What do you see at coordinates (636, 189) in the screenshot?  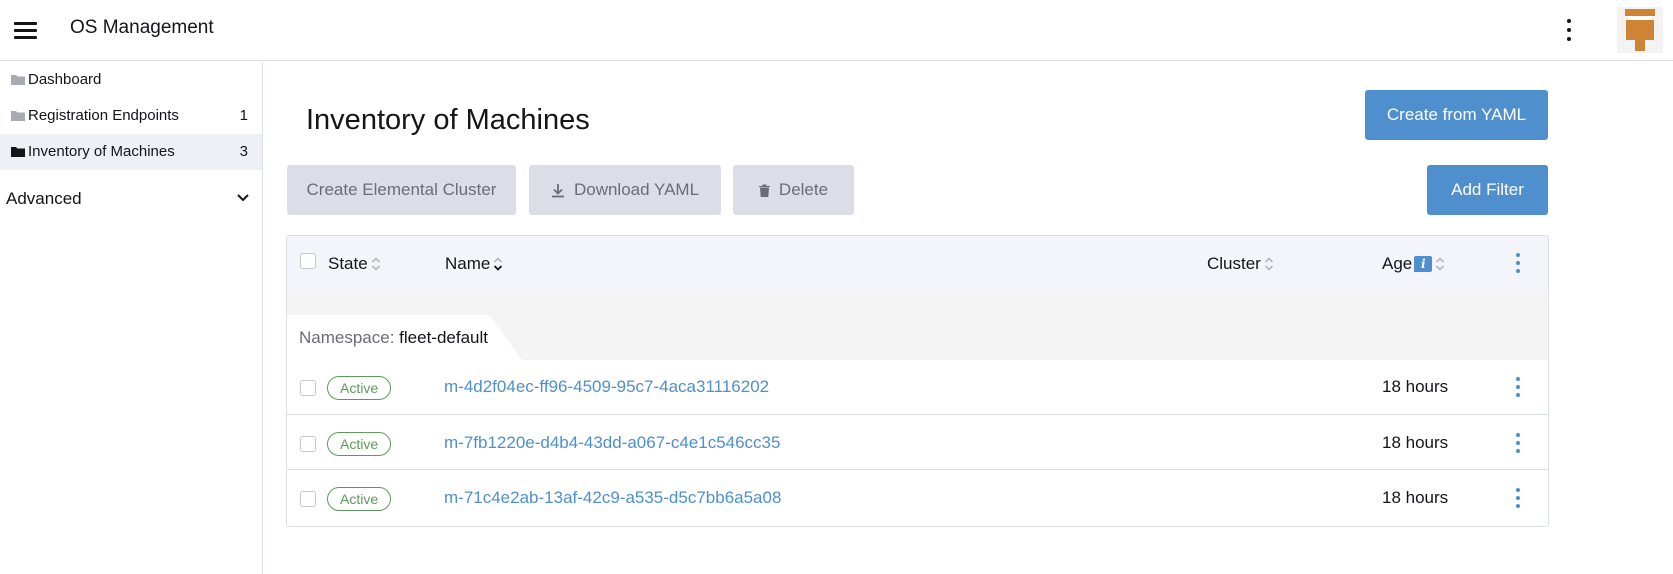 I see `download-yaml-label: Download YAML` at bounding box center [636, 189].